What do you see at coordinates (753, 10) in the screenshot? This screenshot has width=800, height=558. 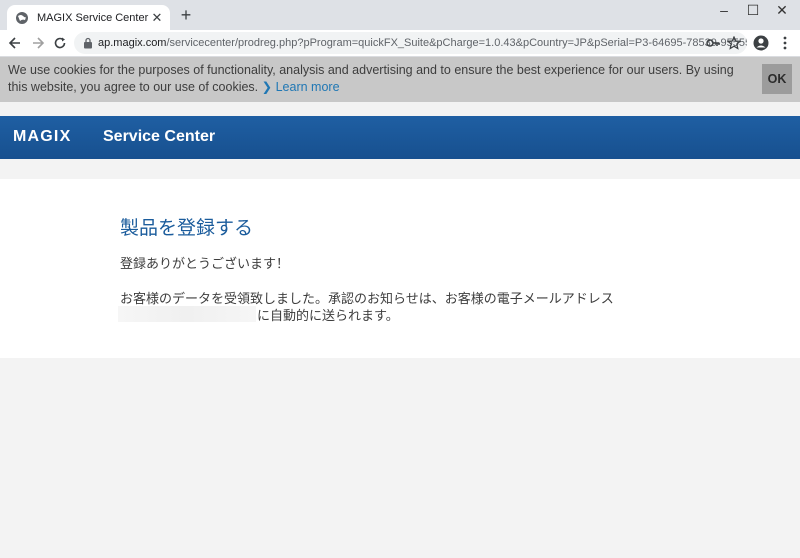 I see `maximize-icon: ☐` at bounding box center [753, 10].